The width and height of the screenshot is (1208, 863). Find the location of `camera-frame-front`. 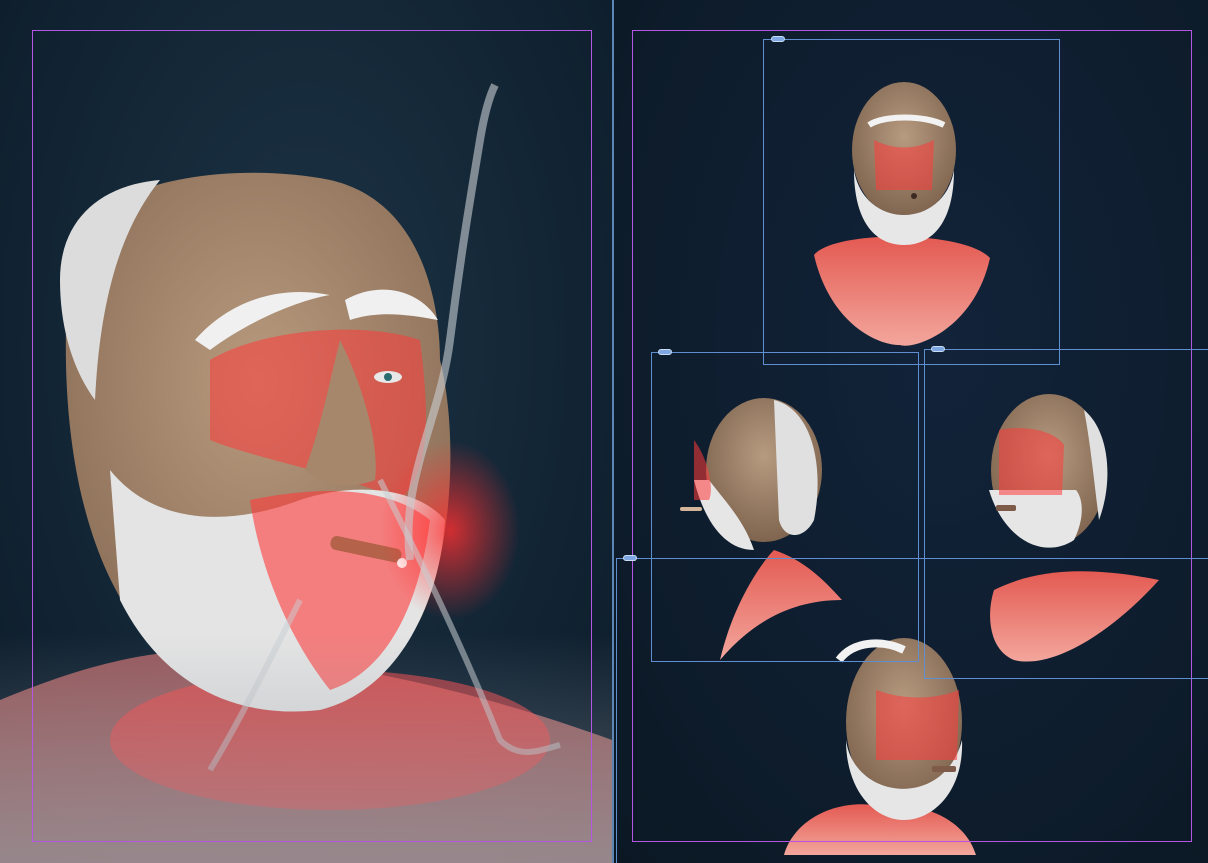

camera-frame-front is located at coordinates (911, 202).